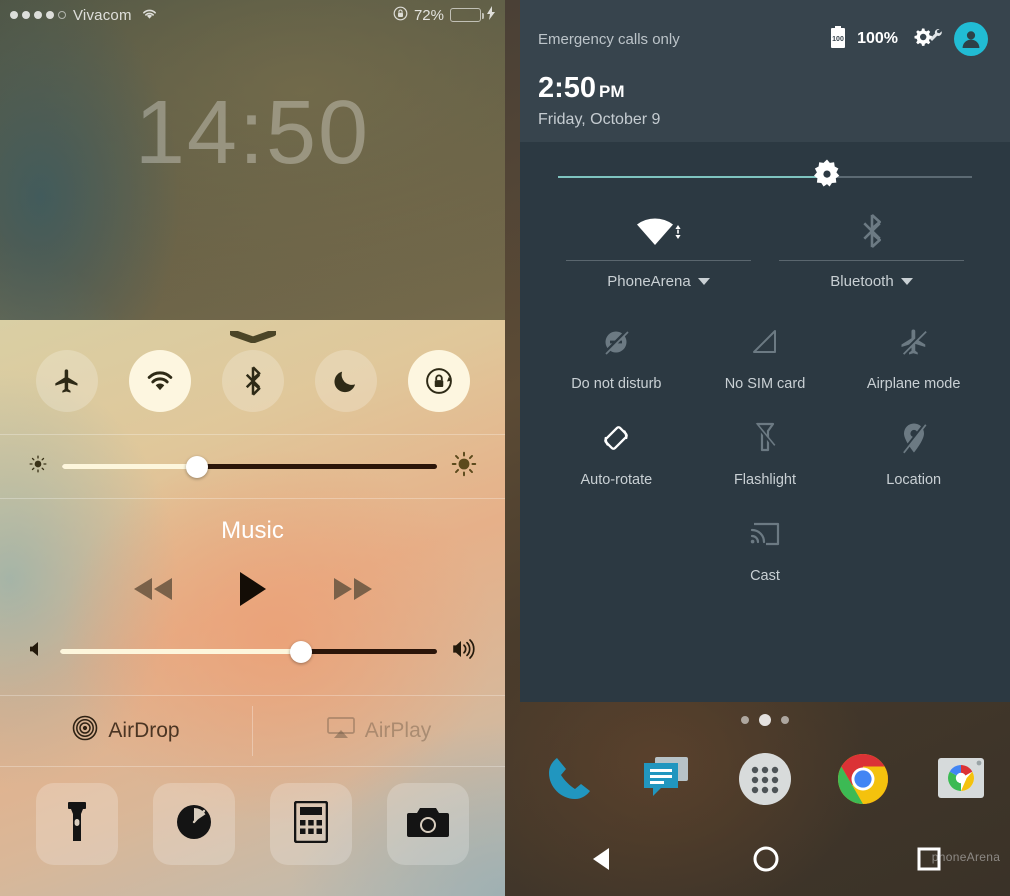 This screenshot has height=896, width=1010. What do you see at coordinates (616, 480) in the screenshot?
I see `tile-label: Auto-rotate` at bounding box center [616, 480].